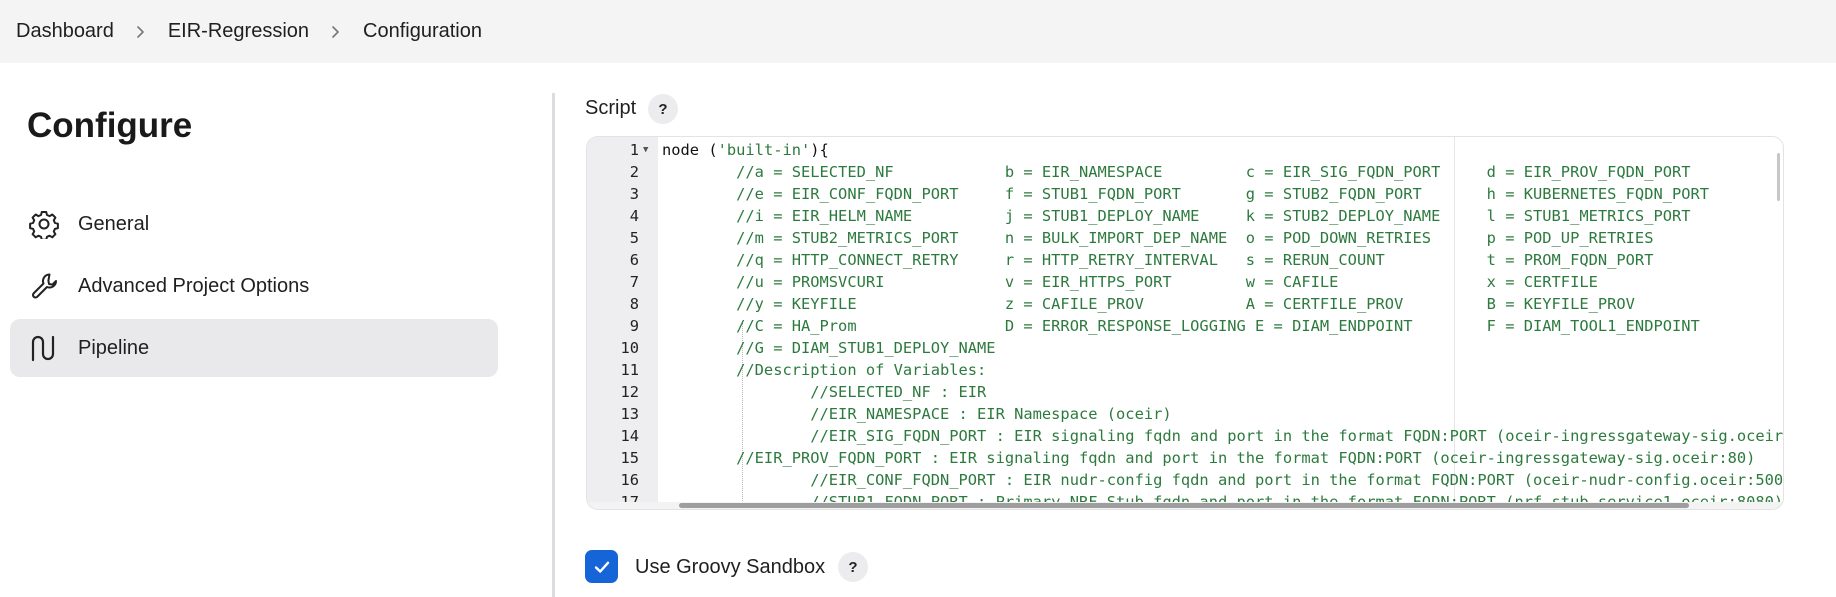  What do you see at coordinates (110, 125) in the screenshot?
I see `page-title: Configure` at bounding box center [110, 125].